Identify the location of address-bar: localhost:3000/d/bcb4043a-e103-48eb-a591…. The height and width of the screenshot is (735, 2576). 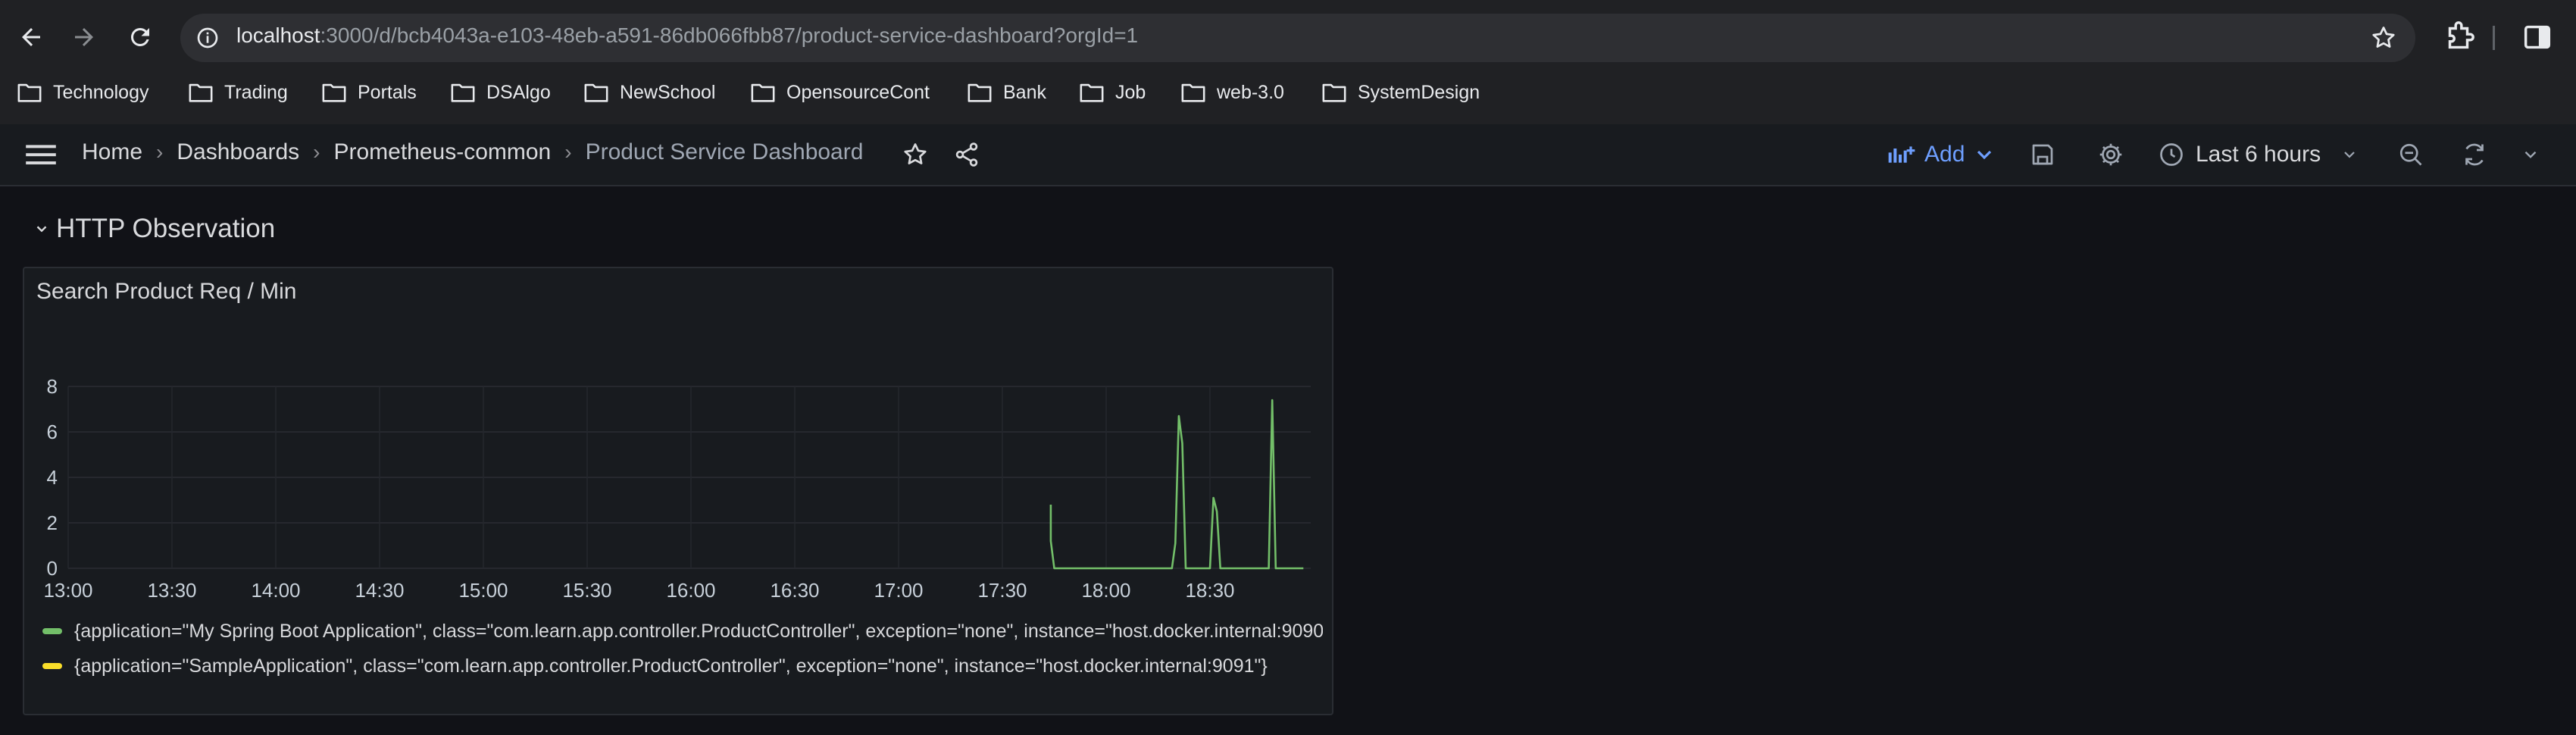
(1297, 38).